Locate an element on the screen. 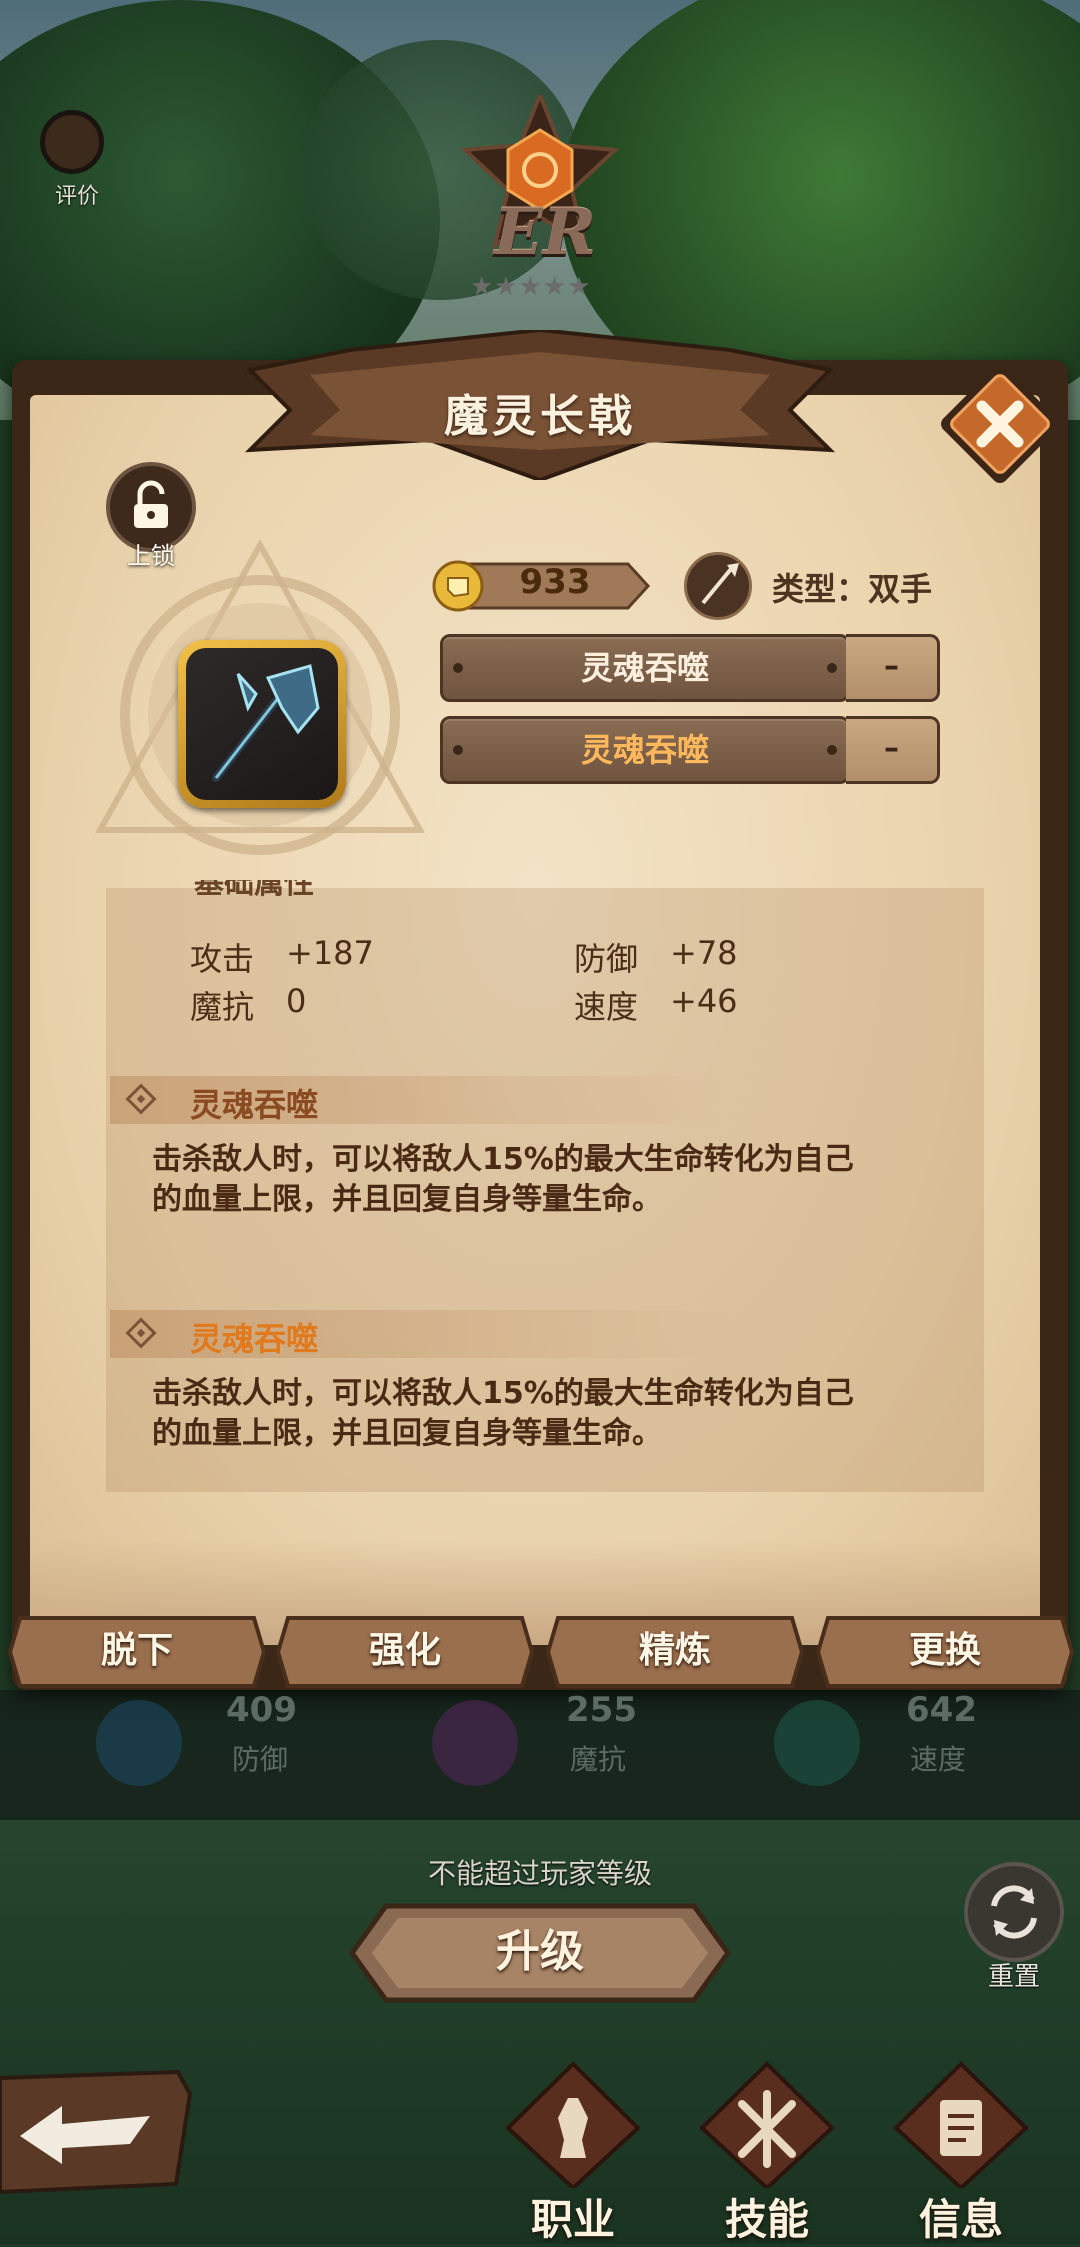  reset-label: 重置 is located at coordinates (1013, 1977).